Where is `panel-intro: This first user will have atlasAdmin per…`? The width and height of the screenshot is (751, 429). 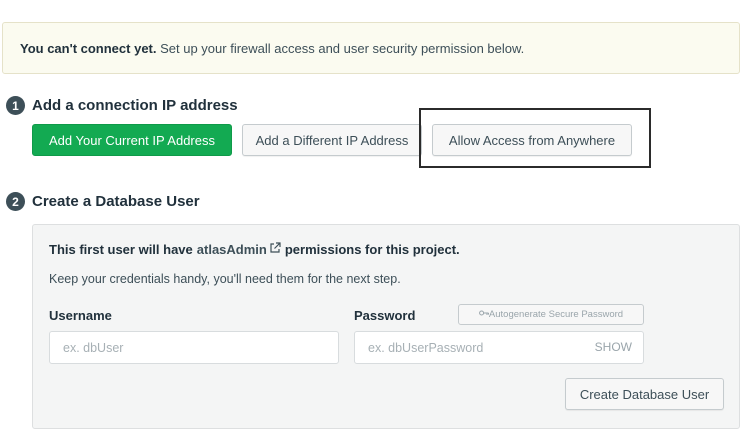
panel-intro: This first user will have atlasAdmin per… is located at coordinates (254, 249).